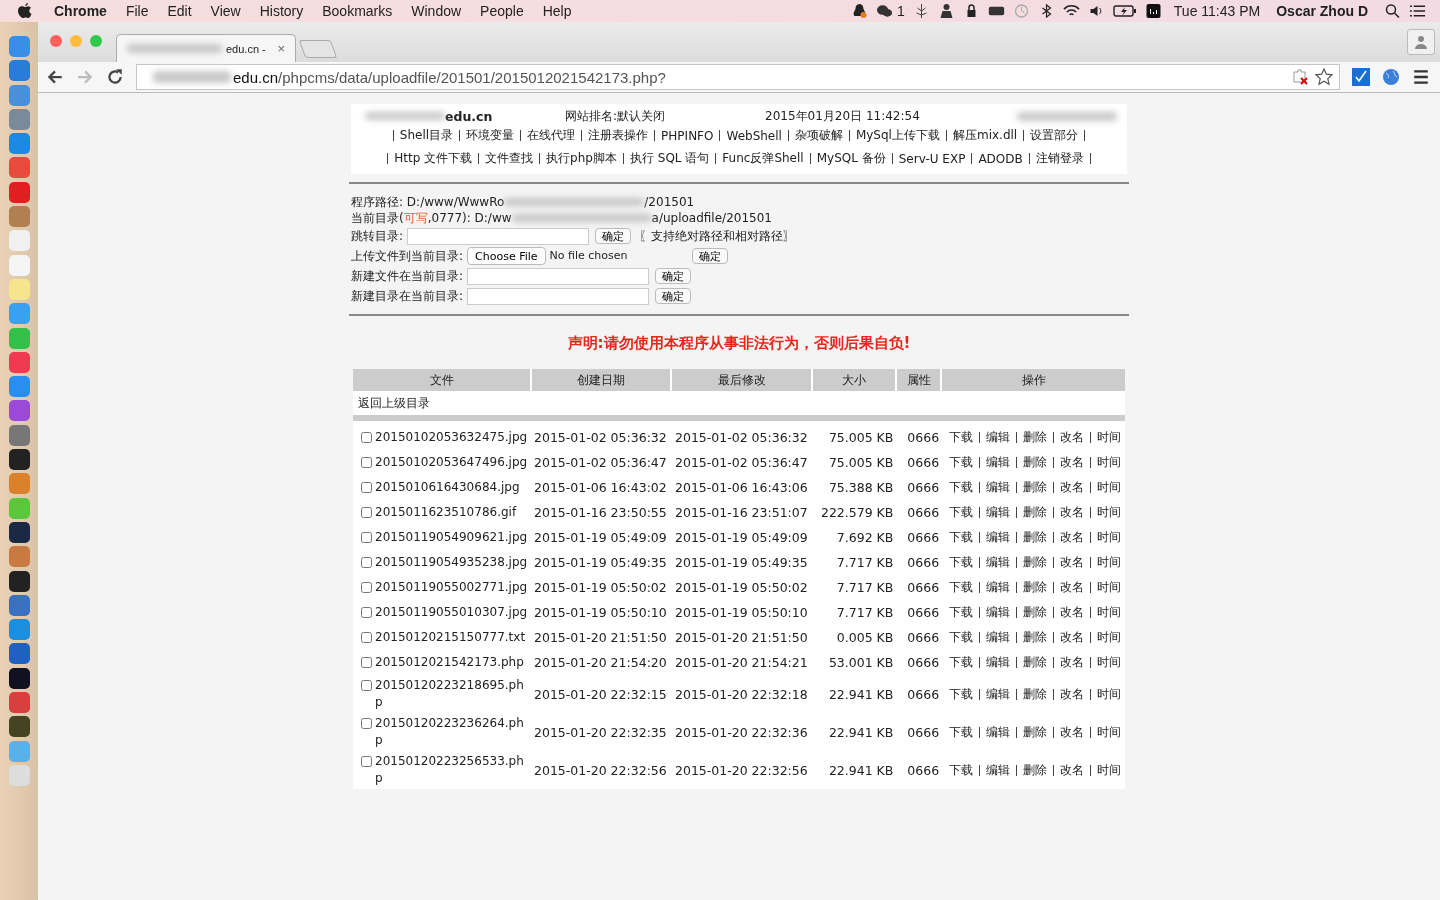 Image resolution: width=1440 pixels, height=900 pixels. I want to click on nav-link: 注册表操作, so click(618, 135).